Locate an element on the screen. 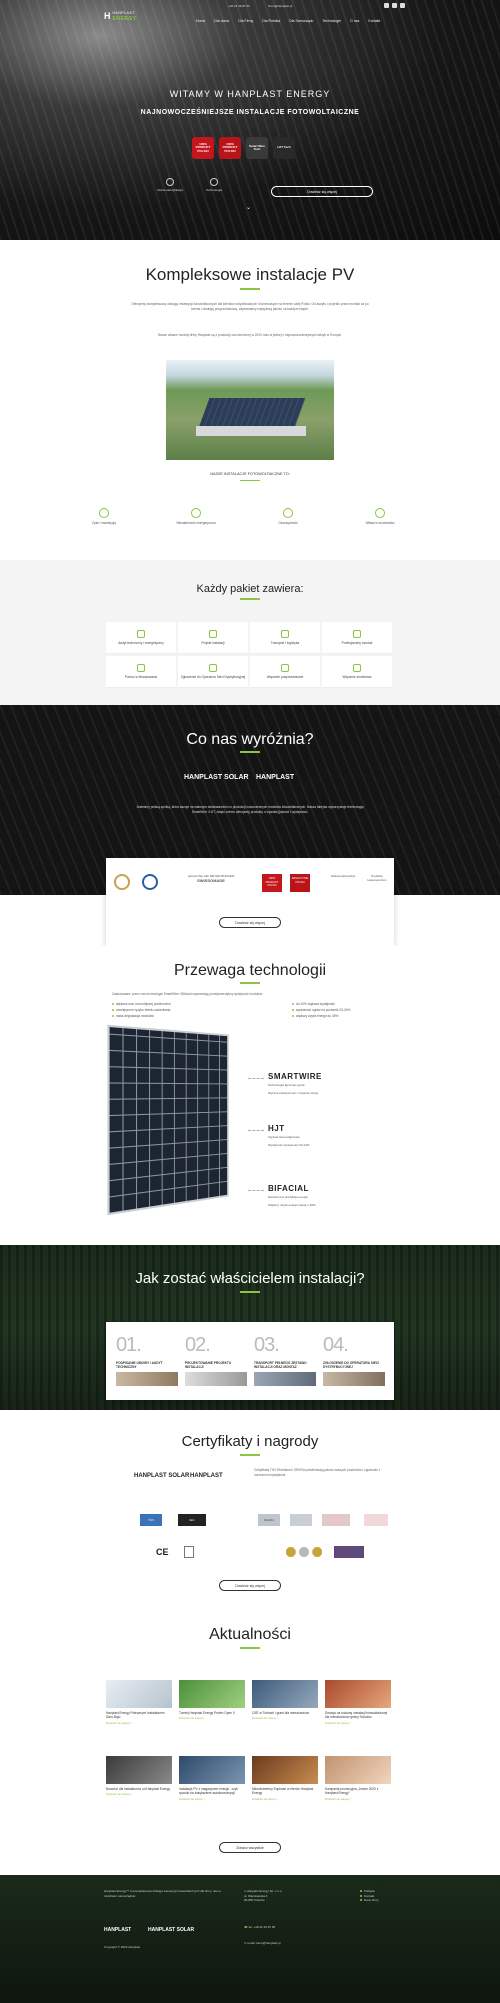  menu-item: O nas is located at coordinates (354, 21).